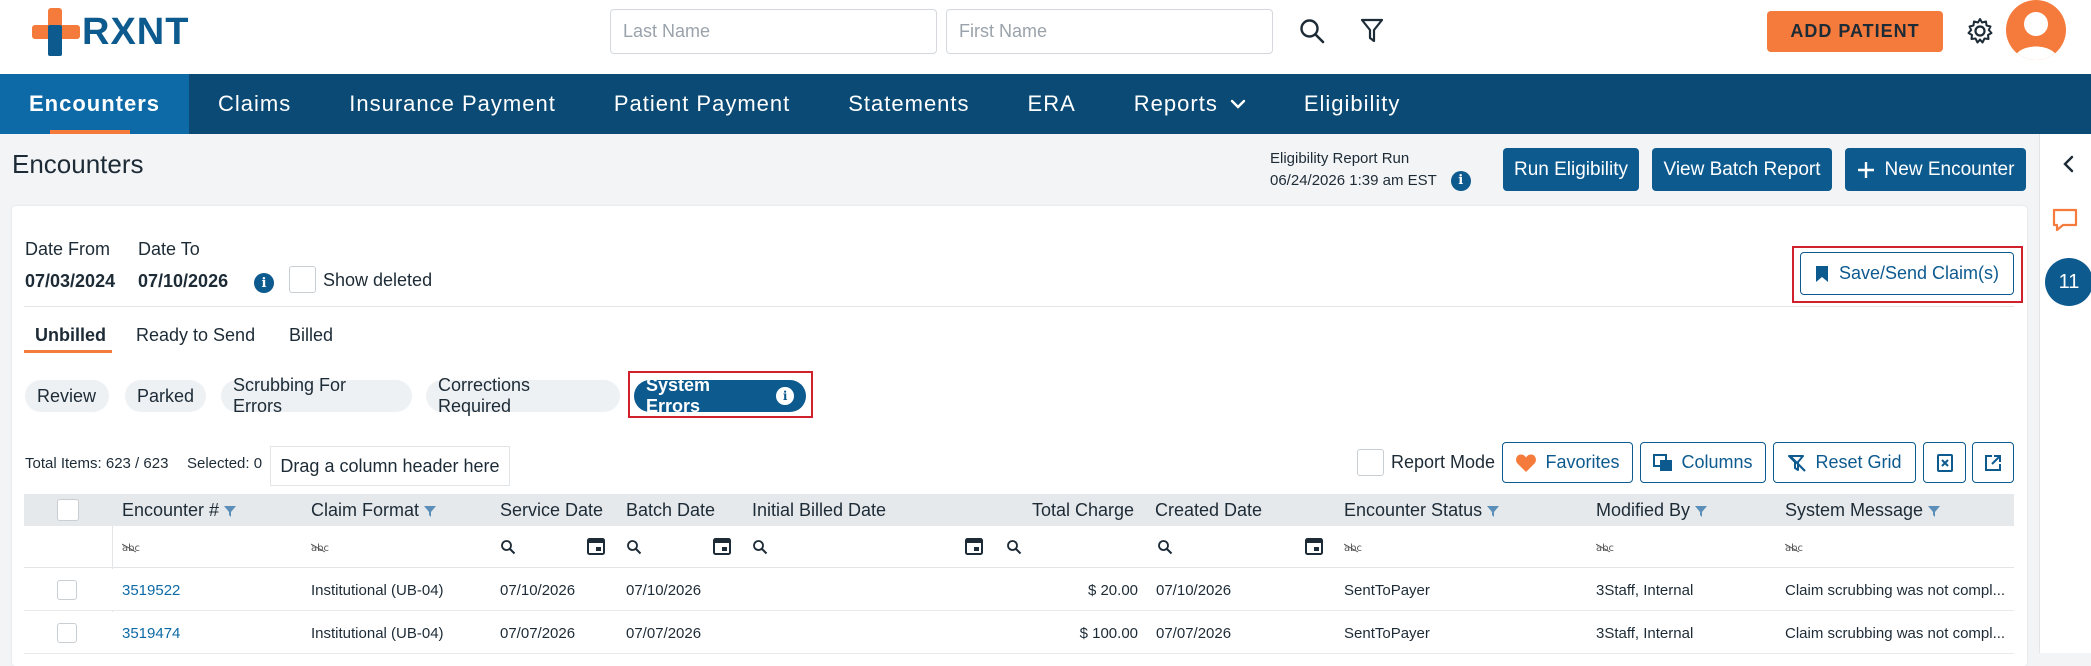  I want to click on date-to-value: 07/10/2026, so click(183, 281).